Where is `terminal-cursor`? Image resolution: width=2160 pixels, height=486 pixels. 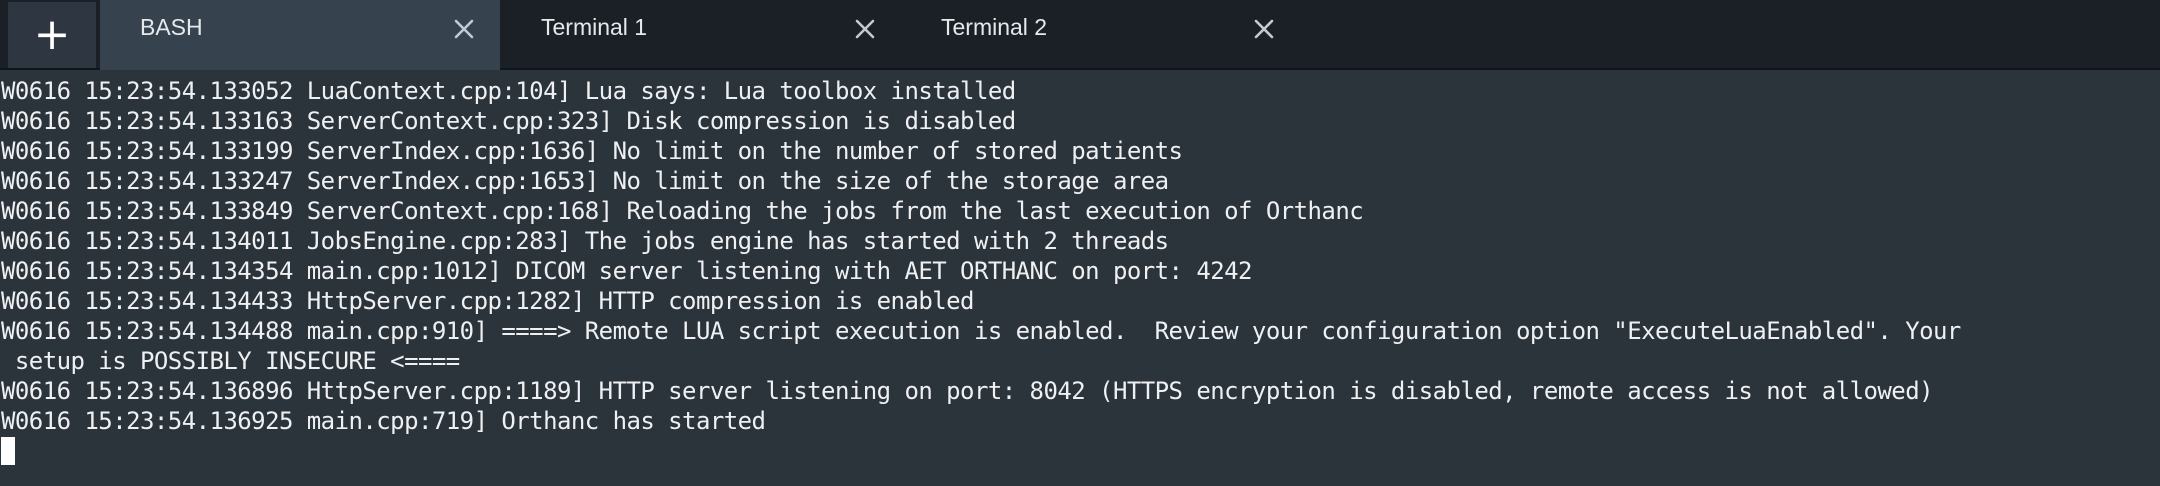
terminal-cursor is located at coordinates (8, 451).